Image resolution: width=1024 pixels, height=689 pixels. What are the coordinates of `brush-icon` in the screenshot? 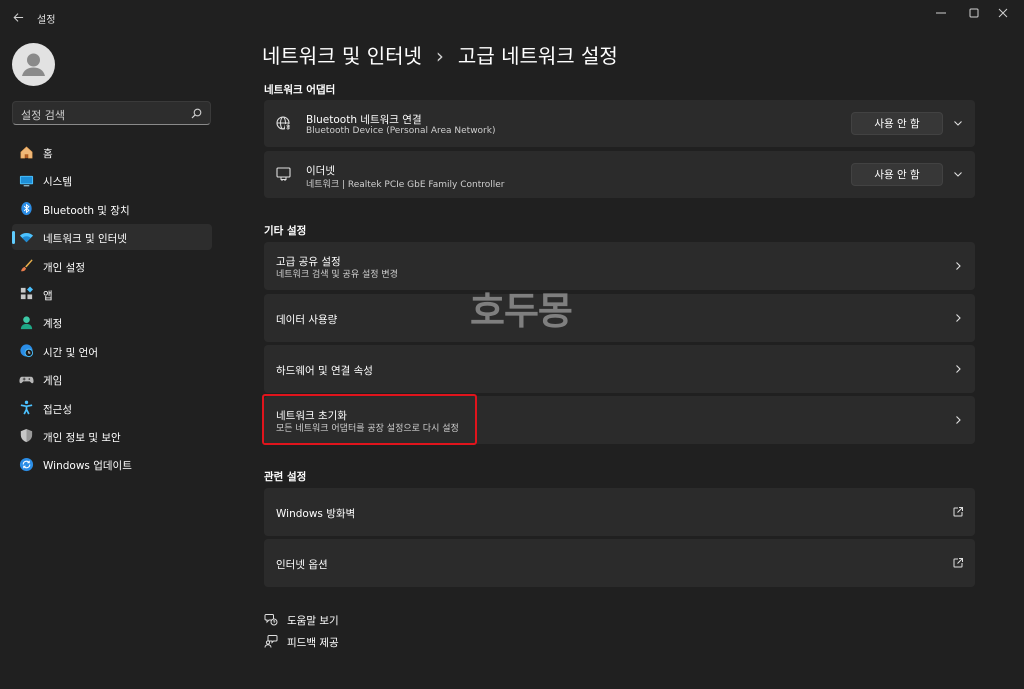 It's located at (26, 266).